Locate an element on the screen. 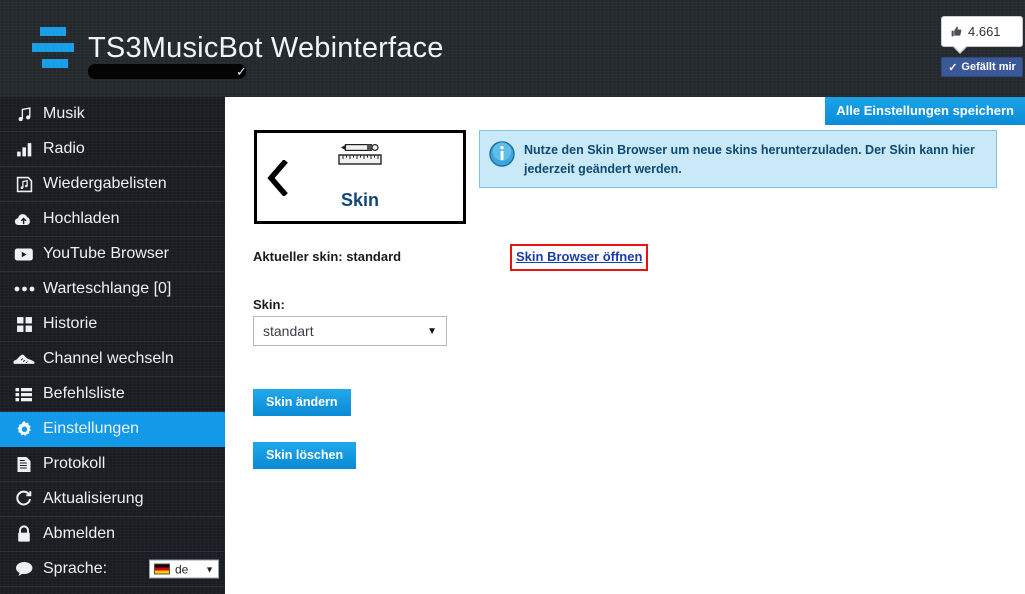 Image resolution: width=1025 pixels, height=594 pixels. skin-panel: Skin is located at coordinates (360, 177).